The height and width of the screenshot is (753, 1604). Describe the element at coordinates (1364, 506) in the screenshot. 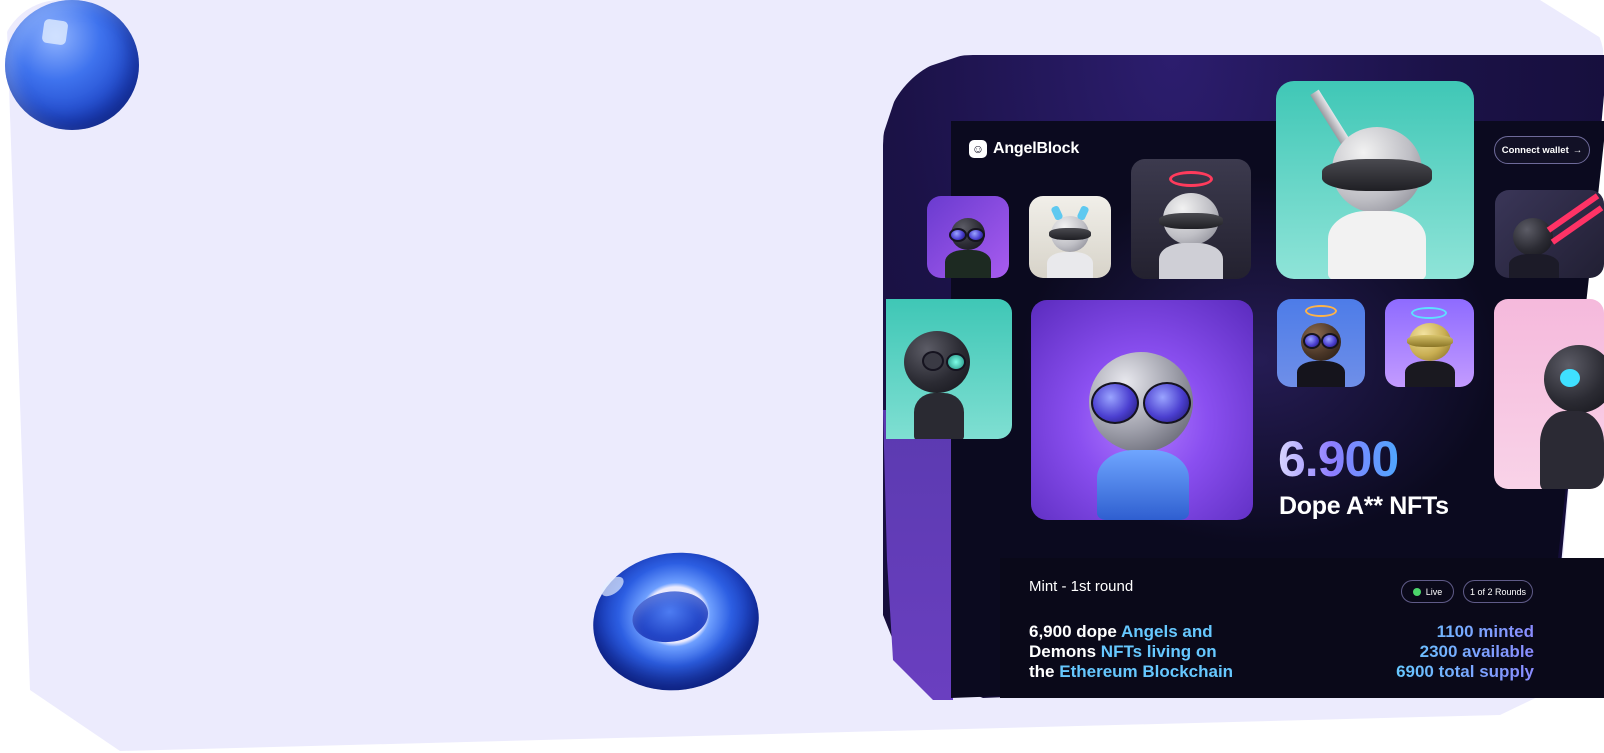

I see `hero-label: Dope A** NFTs` at that location.